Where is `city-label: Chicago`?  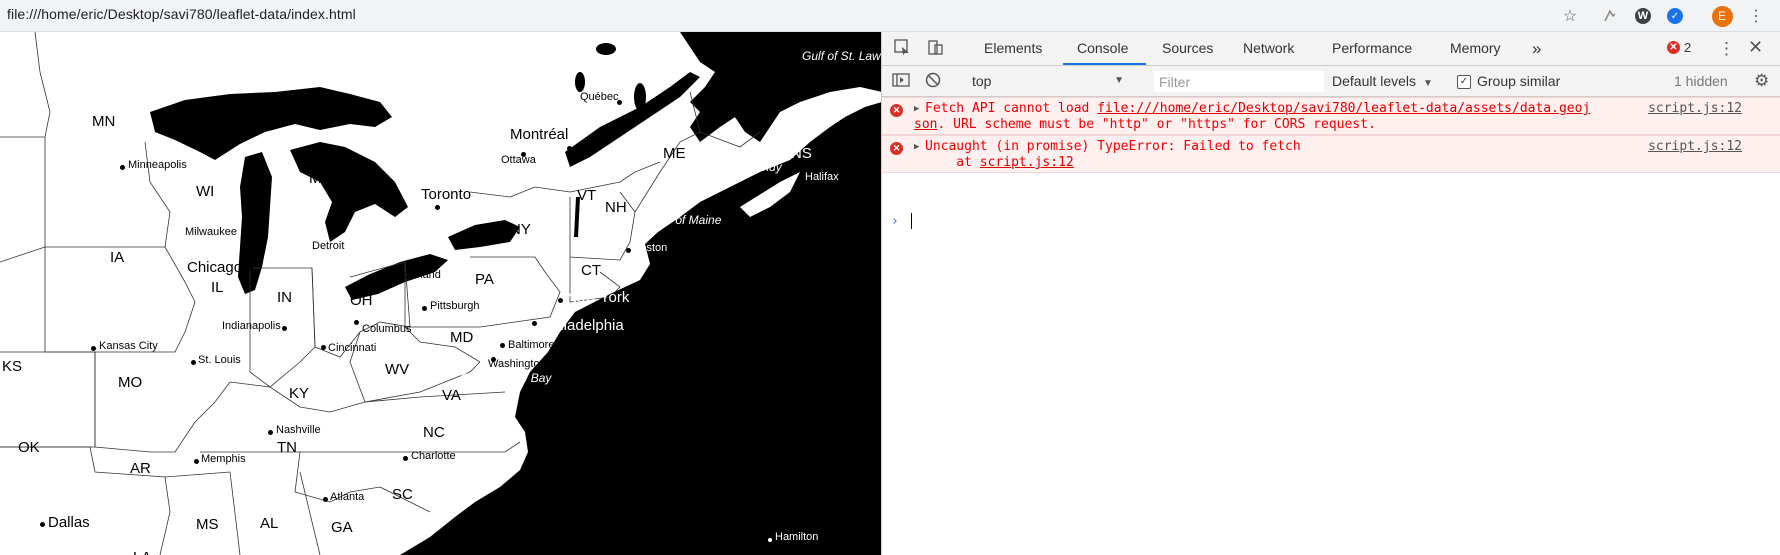 city-label: Chicago is located at coordinates (215, 267).